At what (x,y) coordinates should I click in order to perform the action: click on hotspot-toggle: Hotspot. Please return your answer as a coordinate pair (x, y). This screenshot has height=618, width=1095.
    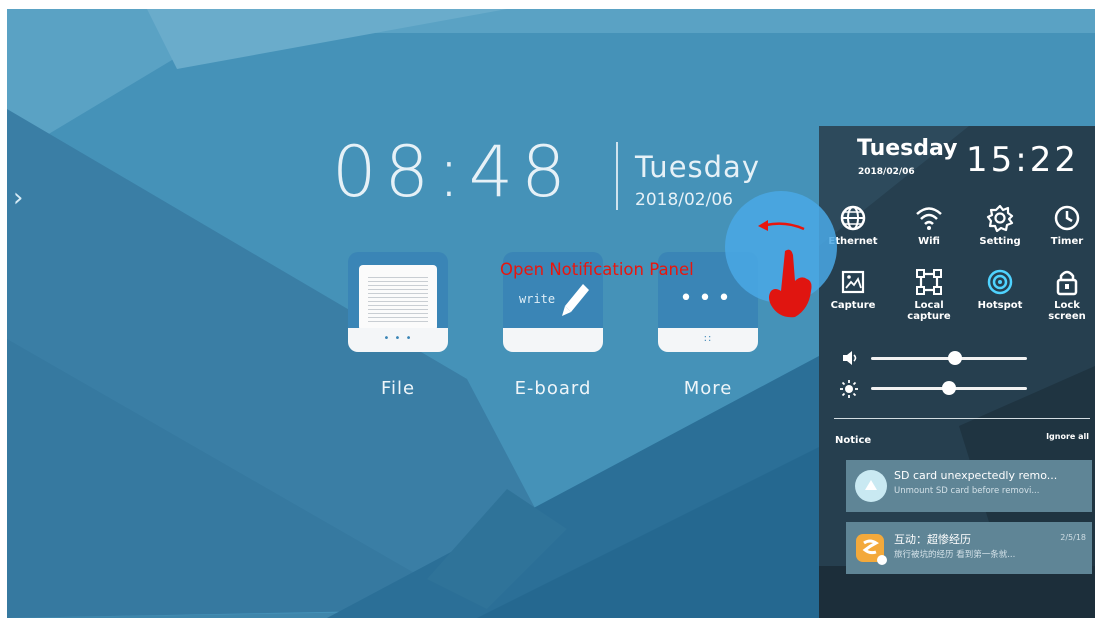
    Looking at the image, I should click on (1000, 289).